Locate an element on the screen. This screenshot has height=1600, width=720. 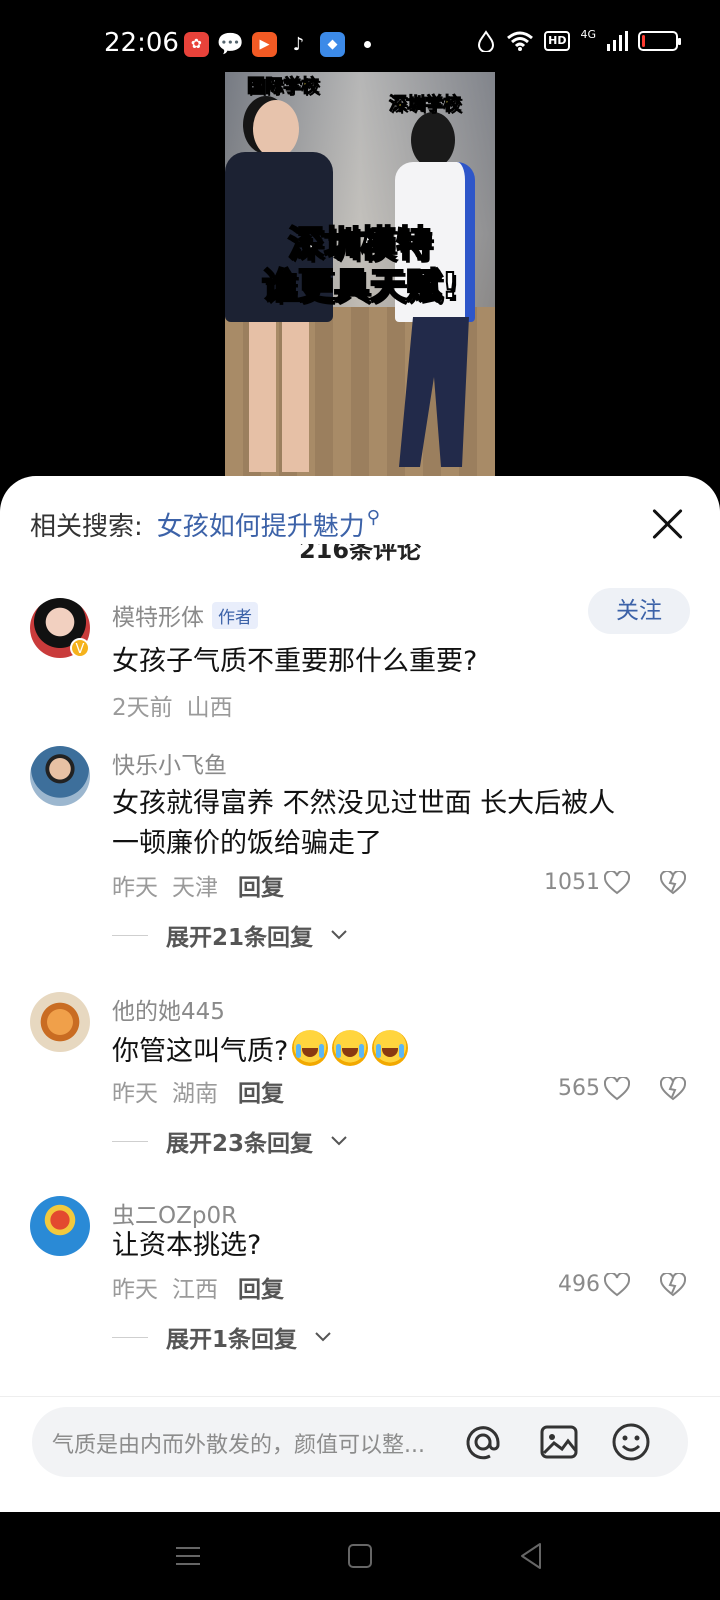
video-caption: 深圳模特 谁更具天赋! is located at coordinates (360, 265).